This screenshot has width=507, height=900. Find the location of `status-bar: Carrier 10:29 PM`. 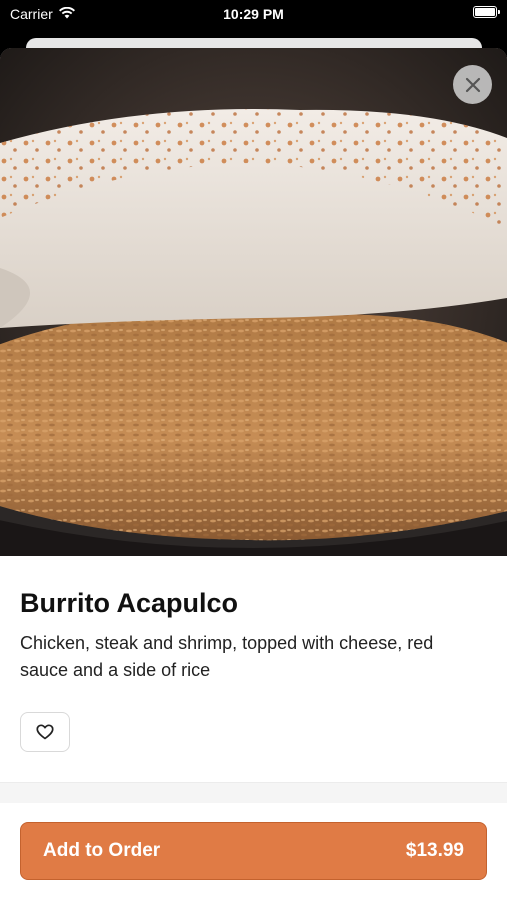

status-bar: Carrier 10:29 PM is located at coordinates (253, 15).